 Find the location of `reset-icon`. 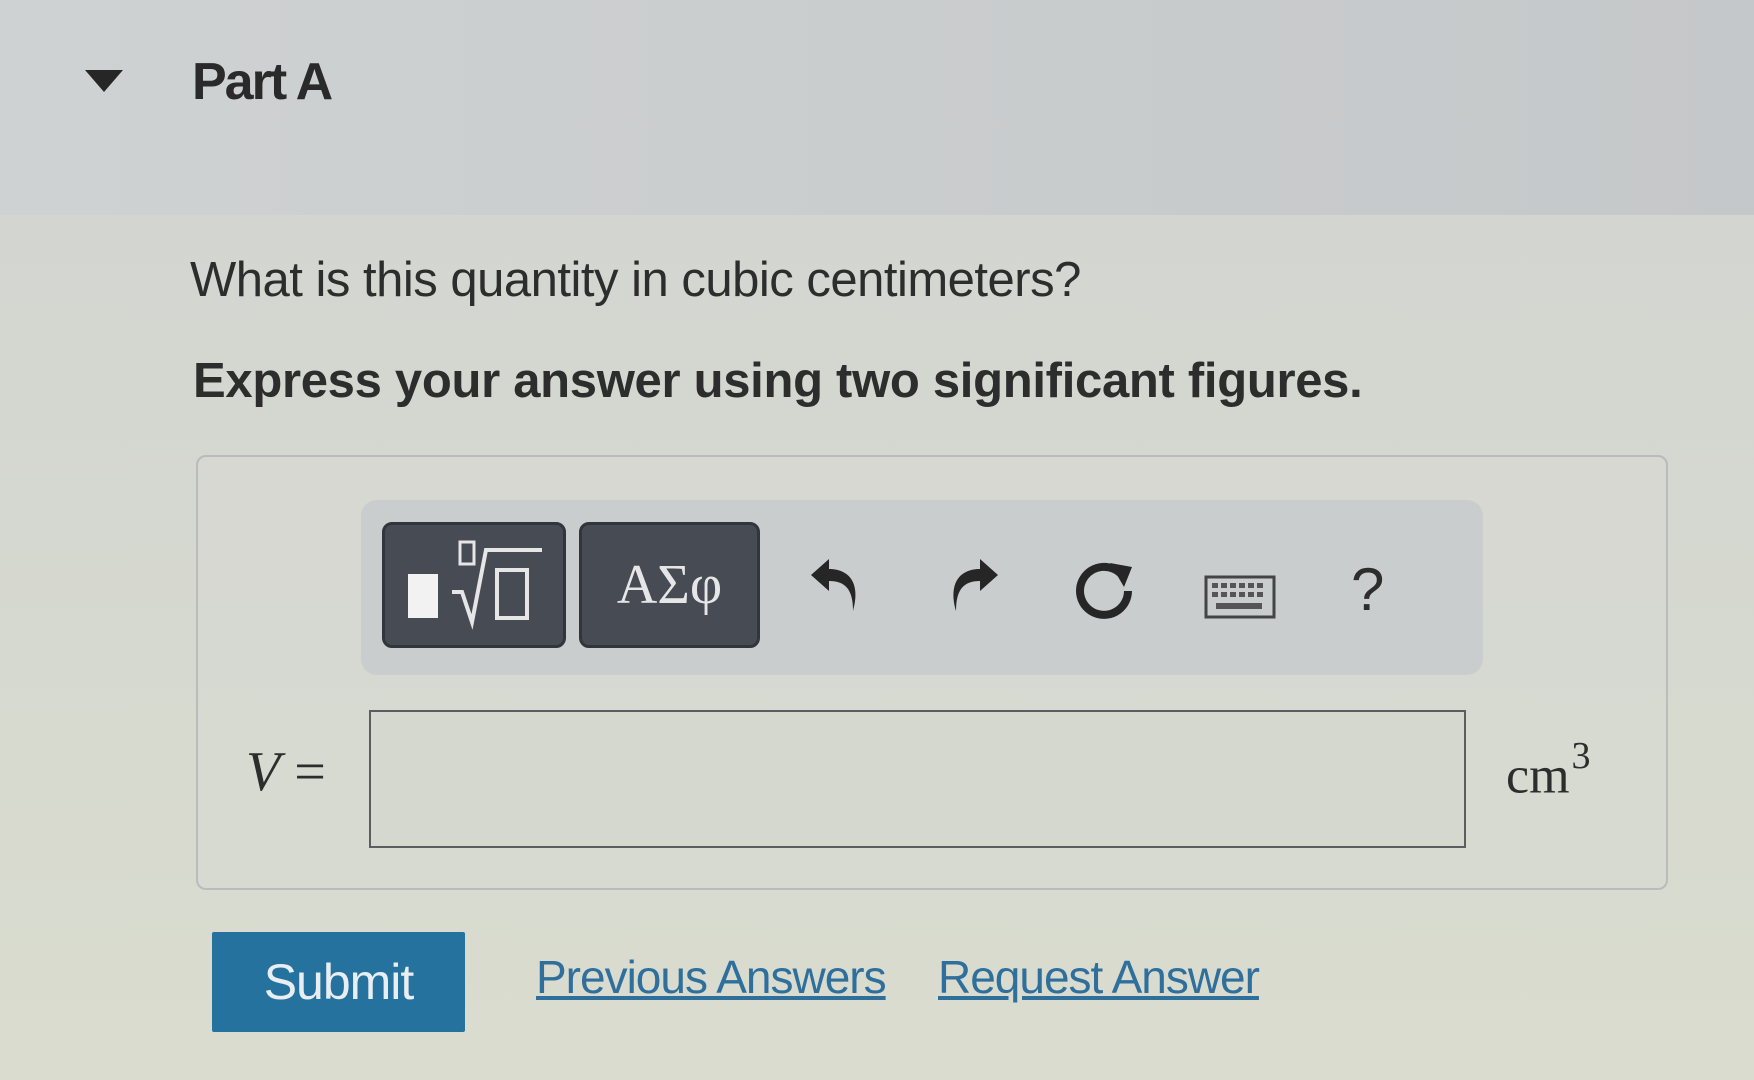

reset-icon is located at coordinates (1105, 590).